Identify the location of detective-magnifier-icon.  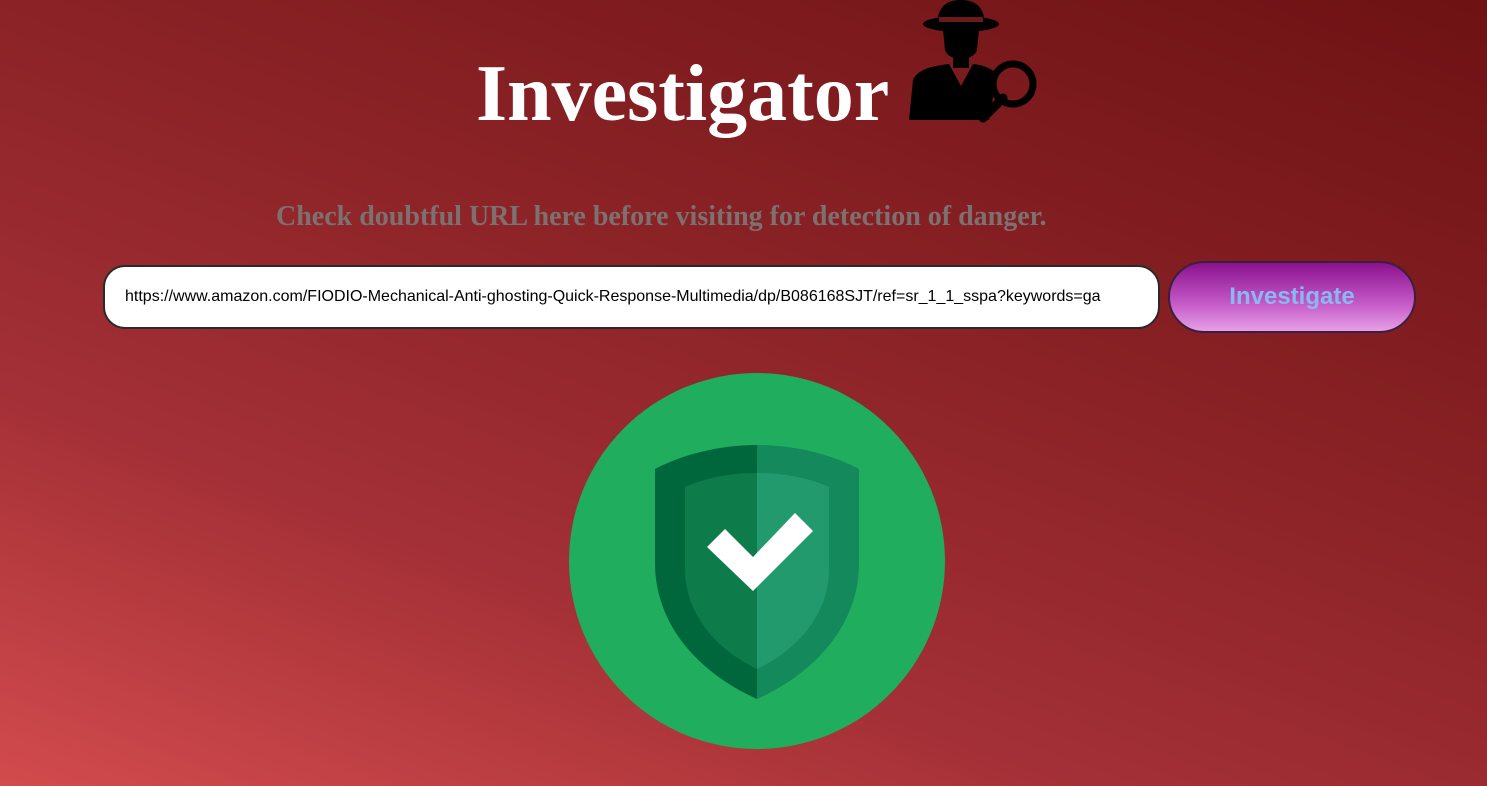
(973, 61).